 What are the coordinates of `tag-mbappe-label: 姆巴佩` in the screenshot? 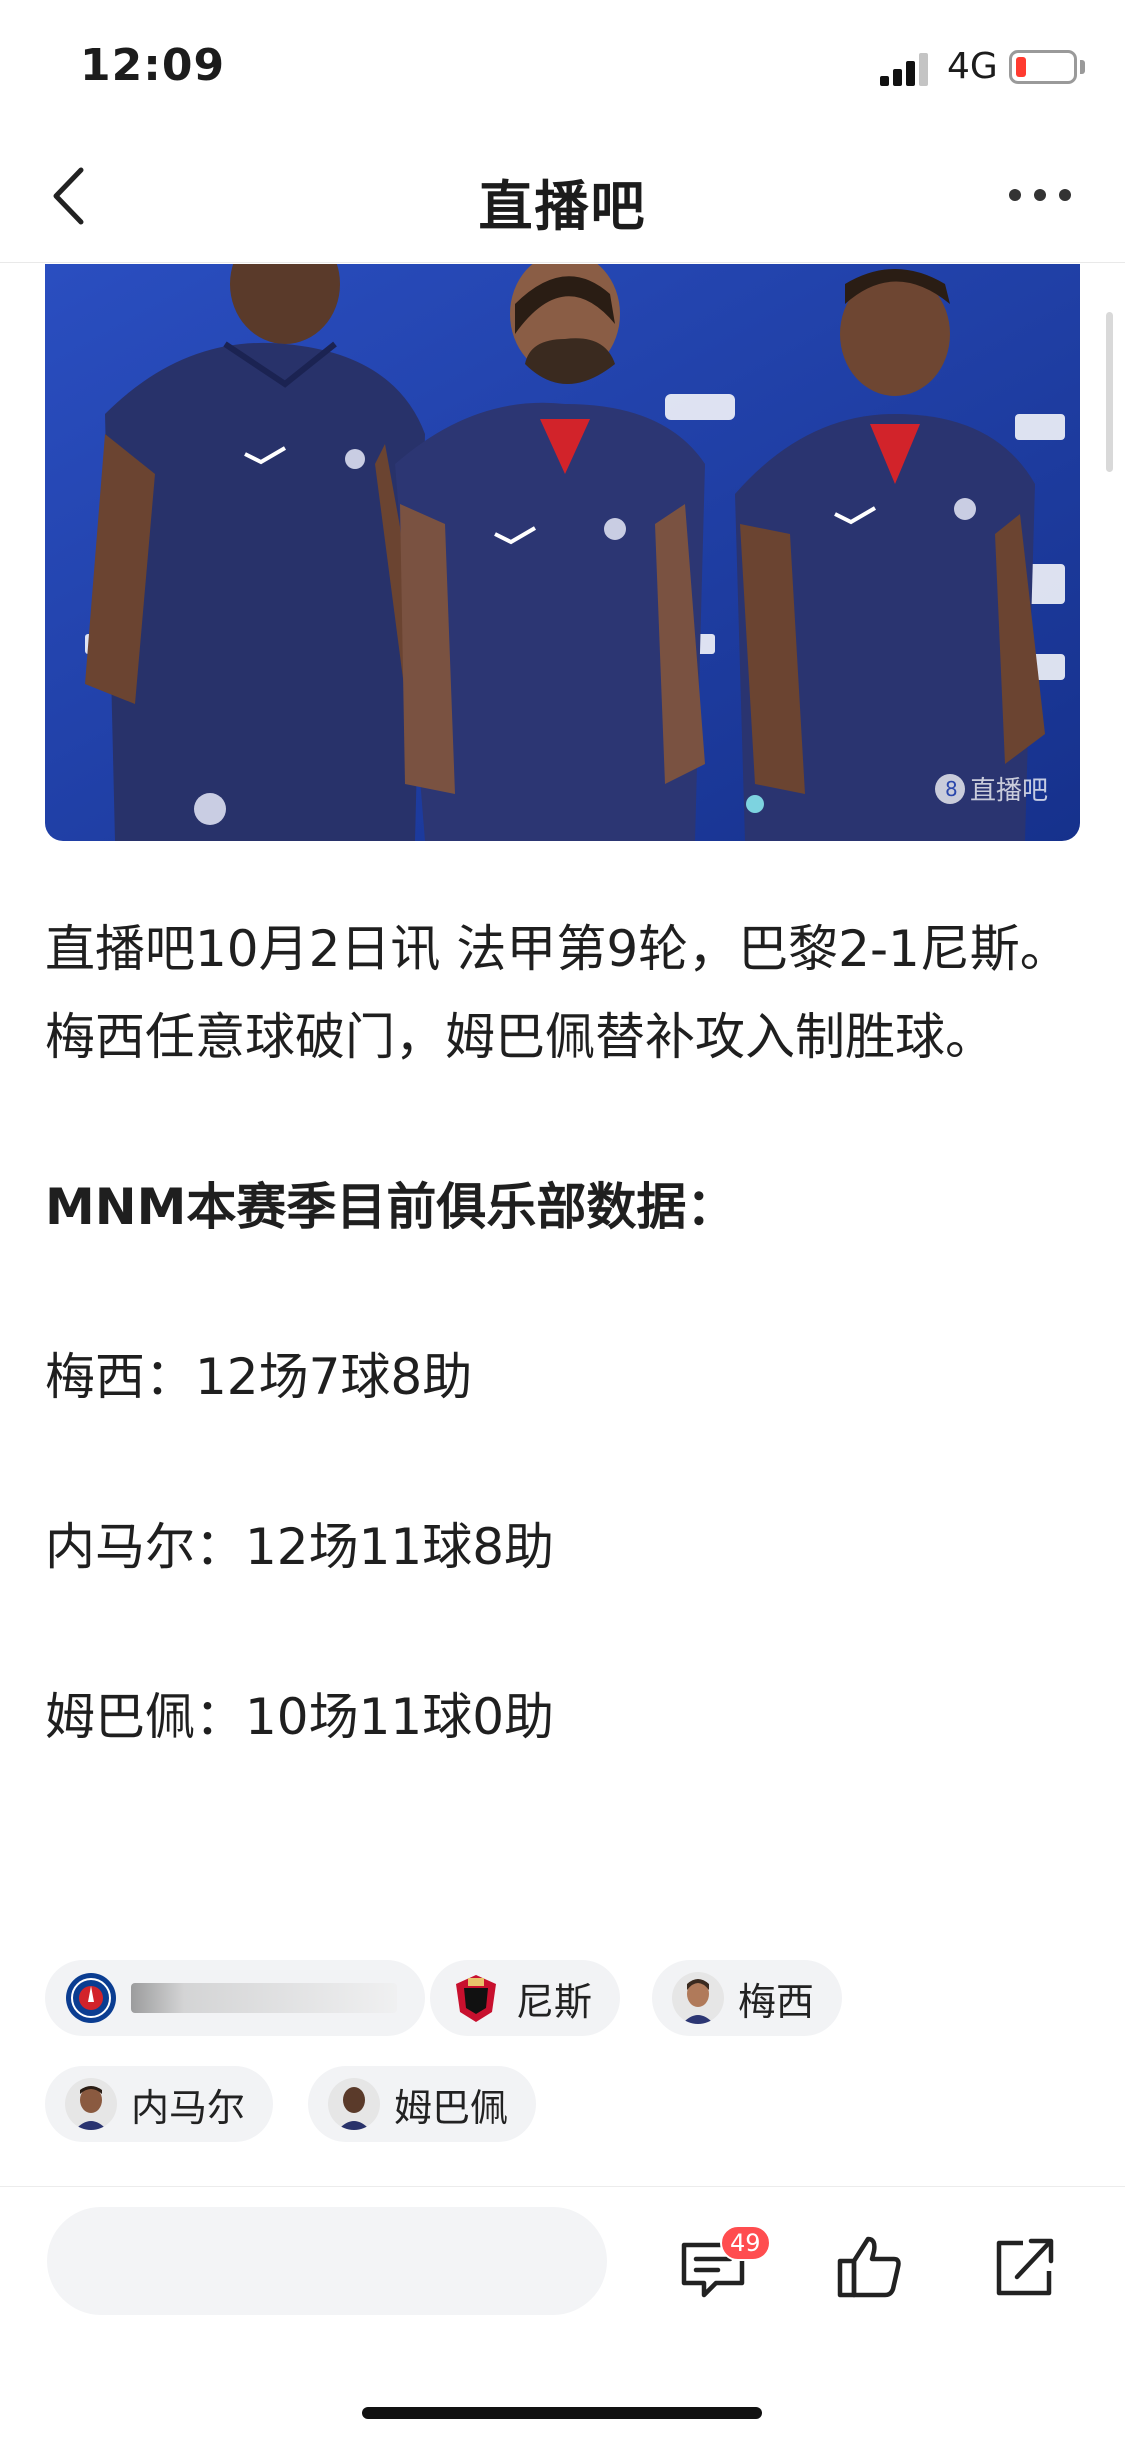 It's located at (451, 2107).